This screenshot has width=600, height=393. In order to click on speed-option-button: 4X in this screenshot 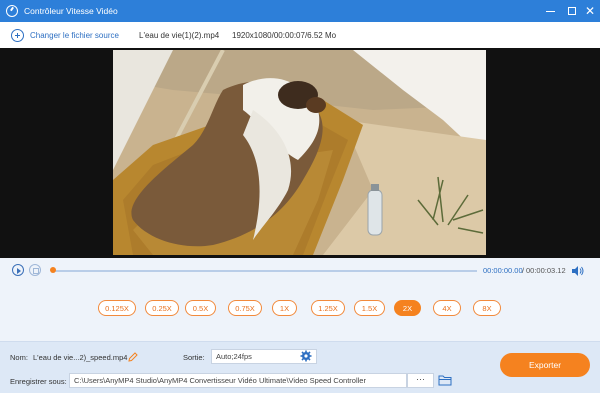, I will do `click(447, 308)`.